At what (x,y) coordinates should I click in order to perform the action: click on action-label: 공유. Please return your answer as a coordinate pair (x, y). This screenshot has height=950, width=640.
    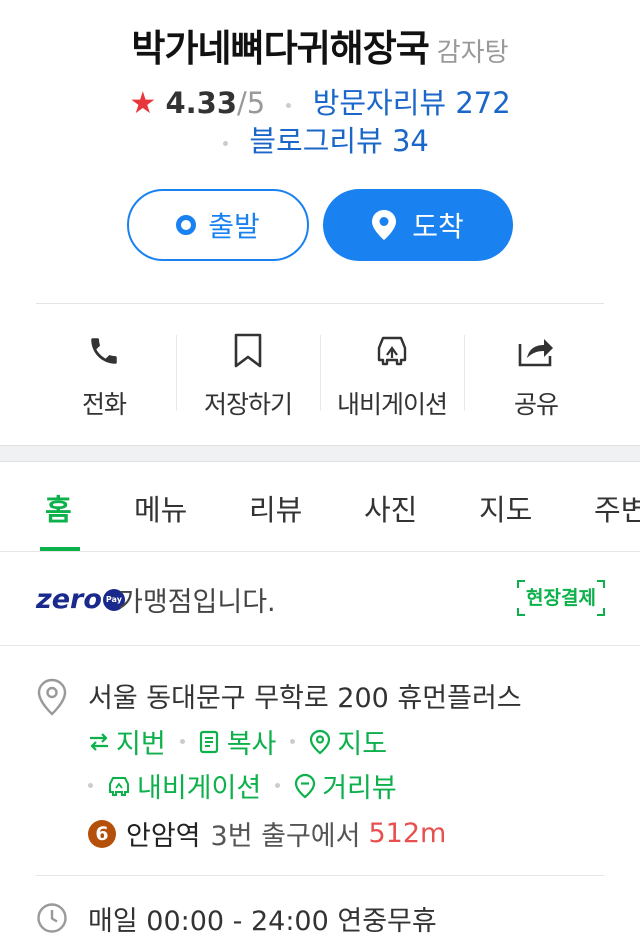
    Looking at the image, I should click on (536, 404).